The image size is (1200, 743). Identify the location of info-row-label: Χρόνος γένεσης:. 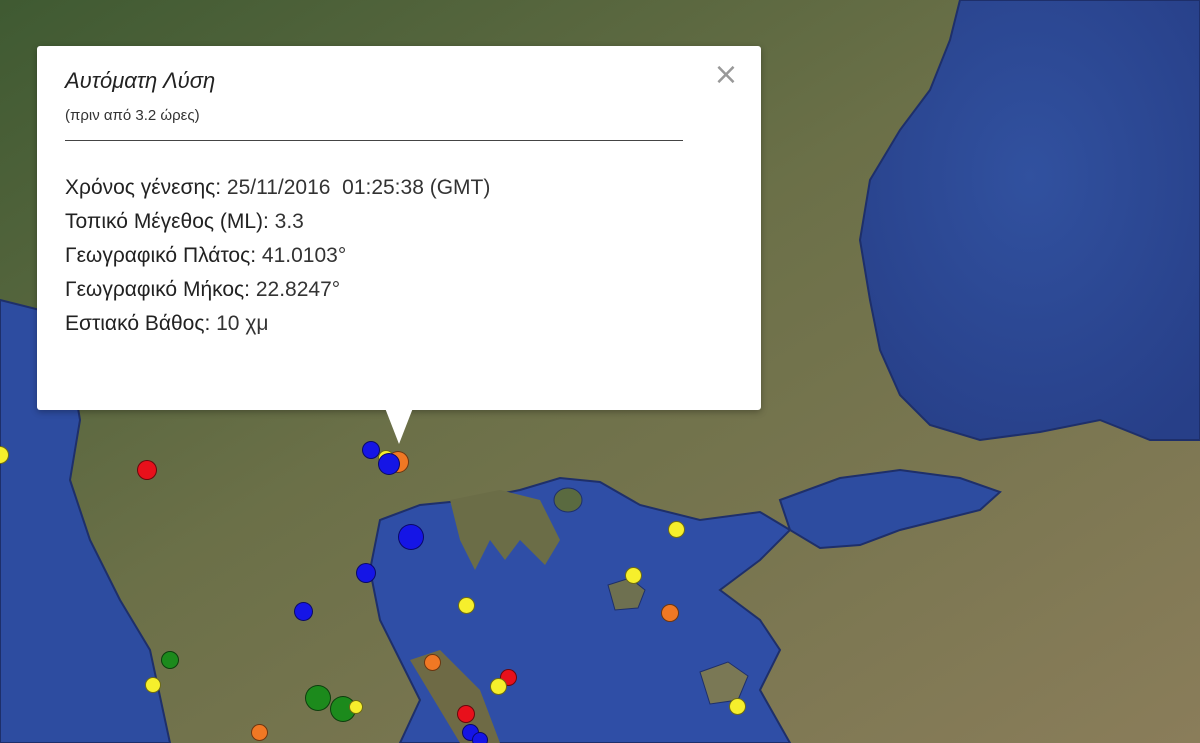
(146, 187).